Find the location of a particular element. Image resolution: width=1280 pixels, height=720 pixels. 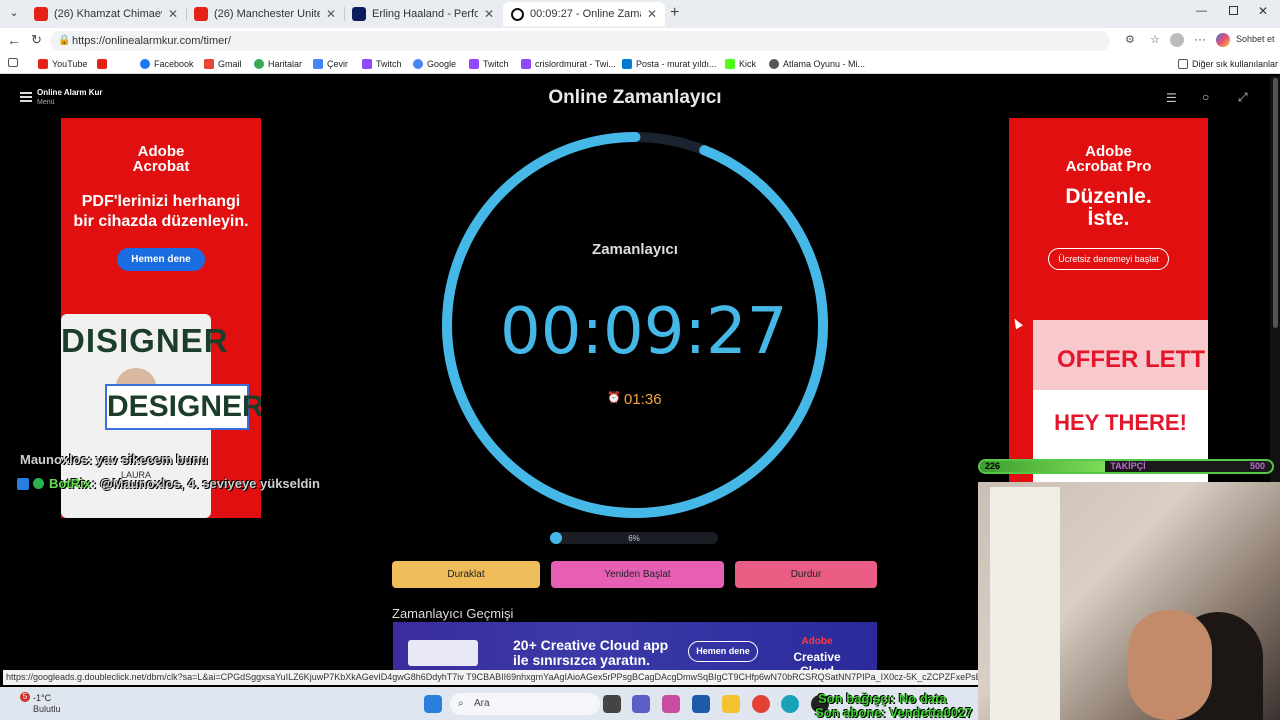

hamburger-icon is located at coordinates (26, 97).